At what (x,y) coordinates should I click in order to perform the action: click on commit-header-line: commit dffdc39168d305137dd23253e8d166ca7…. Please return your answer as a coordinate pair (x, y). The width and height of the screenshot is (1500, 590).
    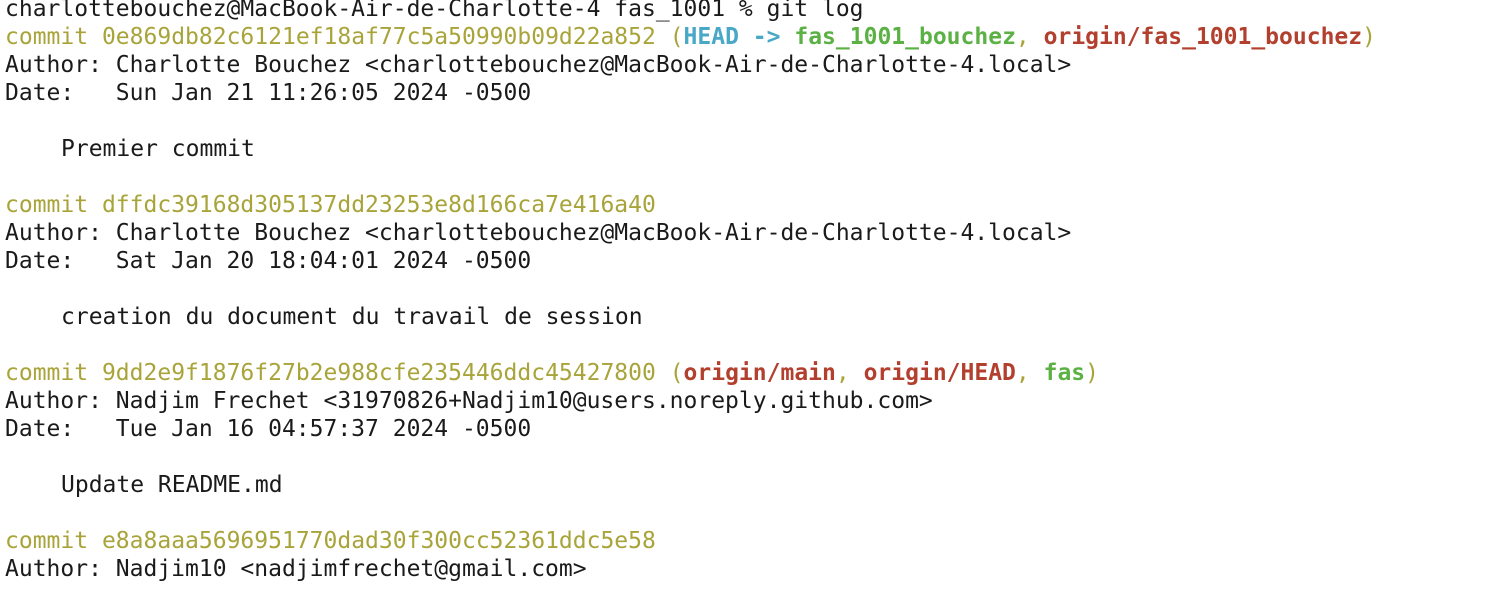
    Looking at the image, I should click on (752, 205).